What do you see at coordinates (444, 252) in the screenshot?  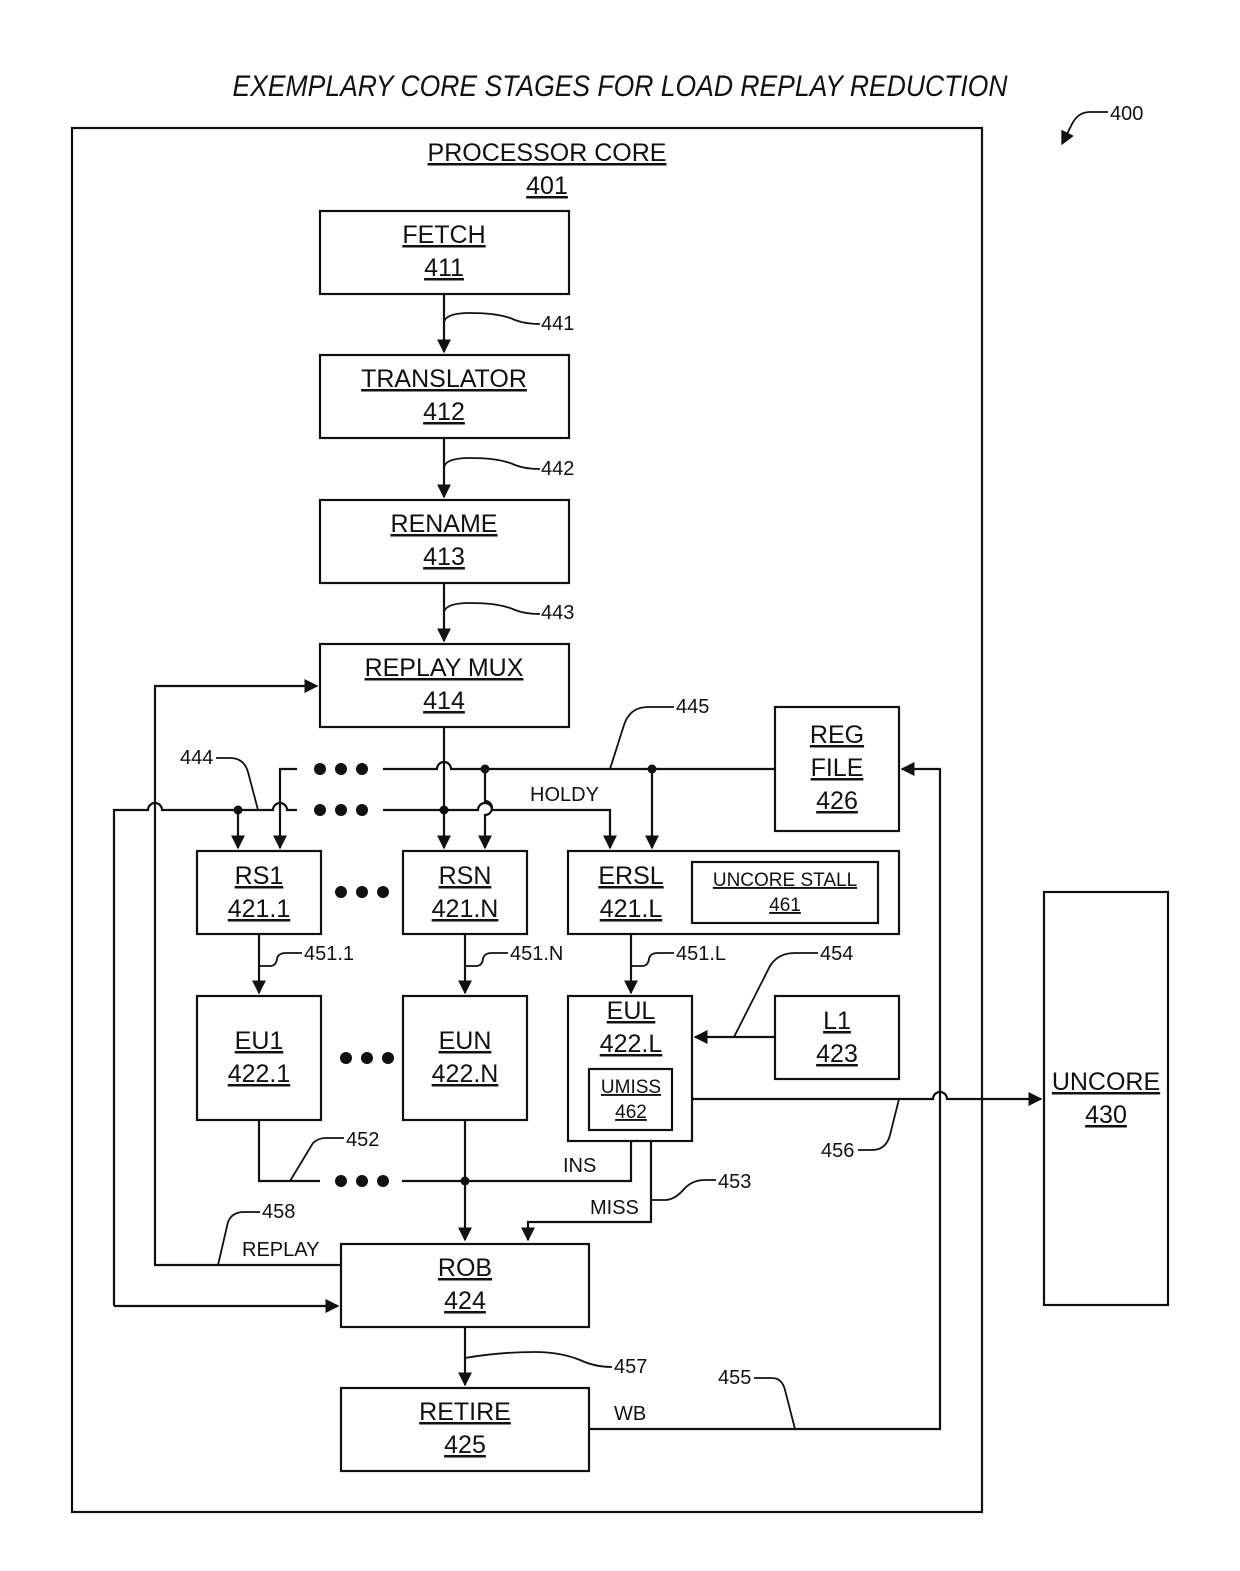 I see `block-fetch: FETCH 411` at bounding box center [444, 252].